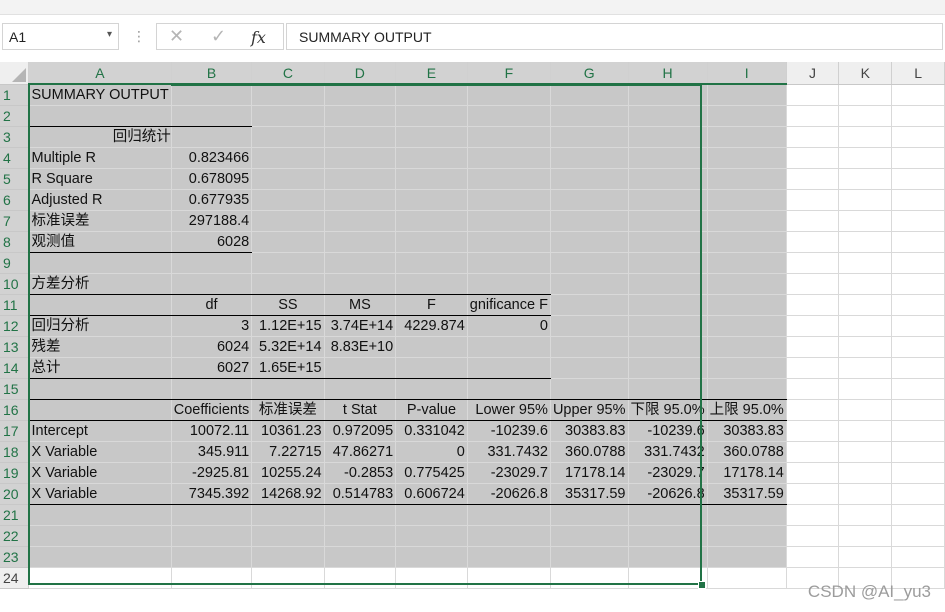  Describe the element at coordinates (212, 305) in the screenshot. I see `cell-b11: df` at that location.